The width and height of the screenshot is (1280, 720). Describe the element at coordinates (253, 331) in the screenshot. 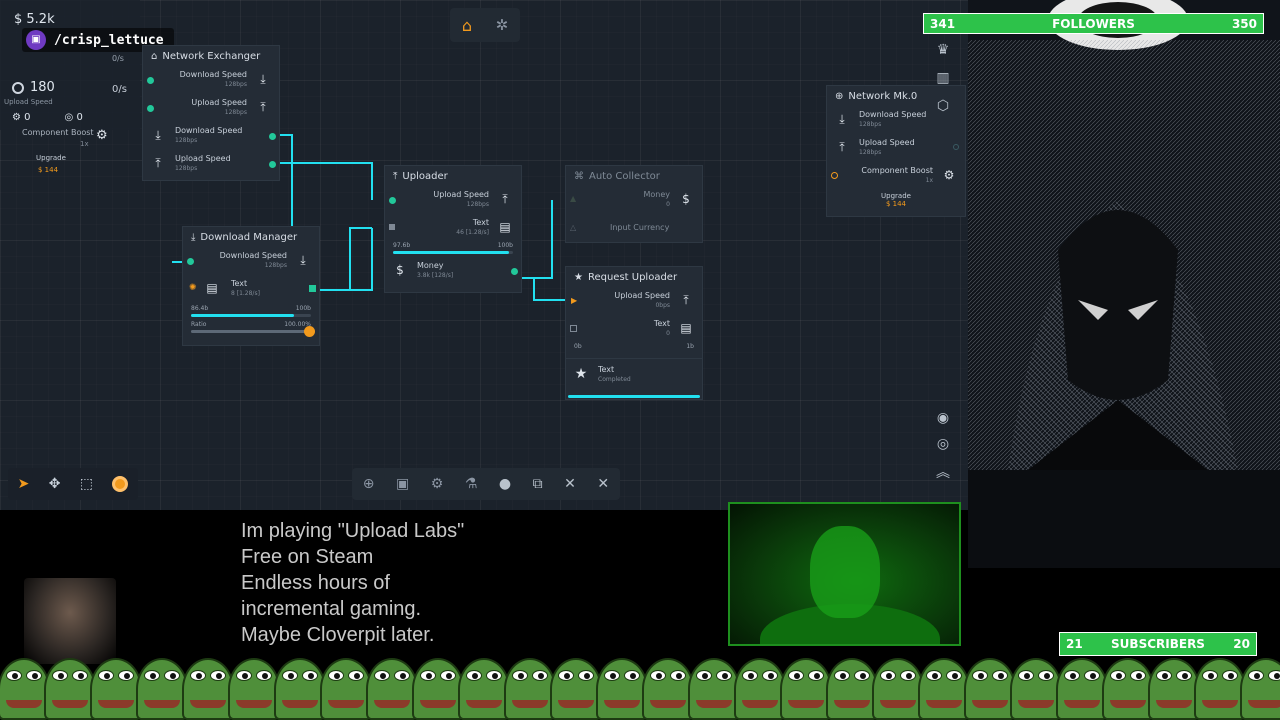

I see `ratio-slider` at that location.